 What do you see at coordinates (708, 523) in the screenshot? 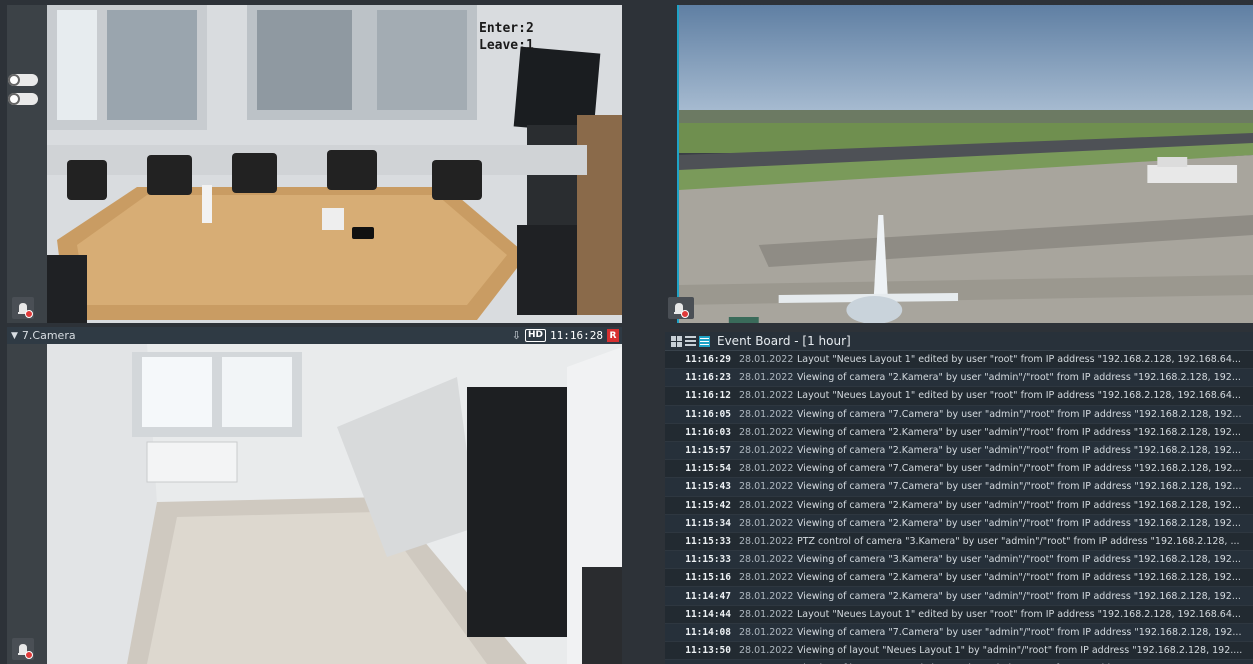
I see `event-time: 11:15:34` at bounding box center [708, 523].